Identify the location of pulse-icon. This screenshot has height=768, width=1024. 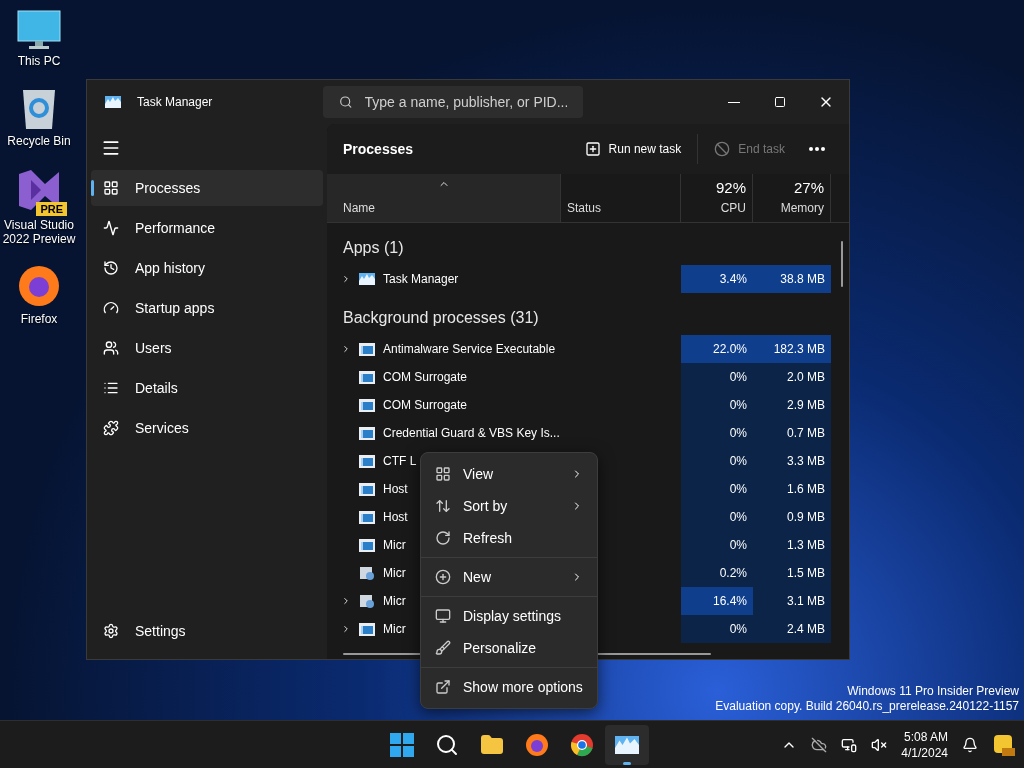
(111, 228).